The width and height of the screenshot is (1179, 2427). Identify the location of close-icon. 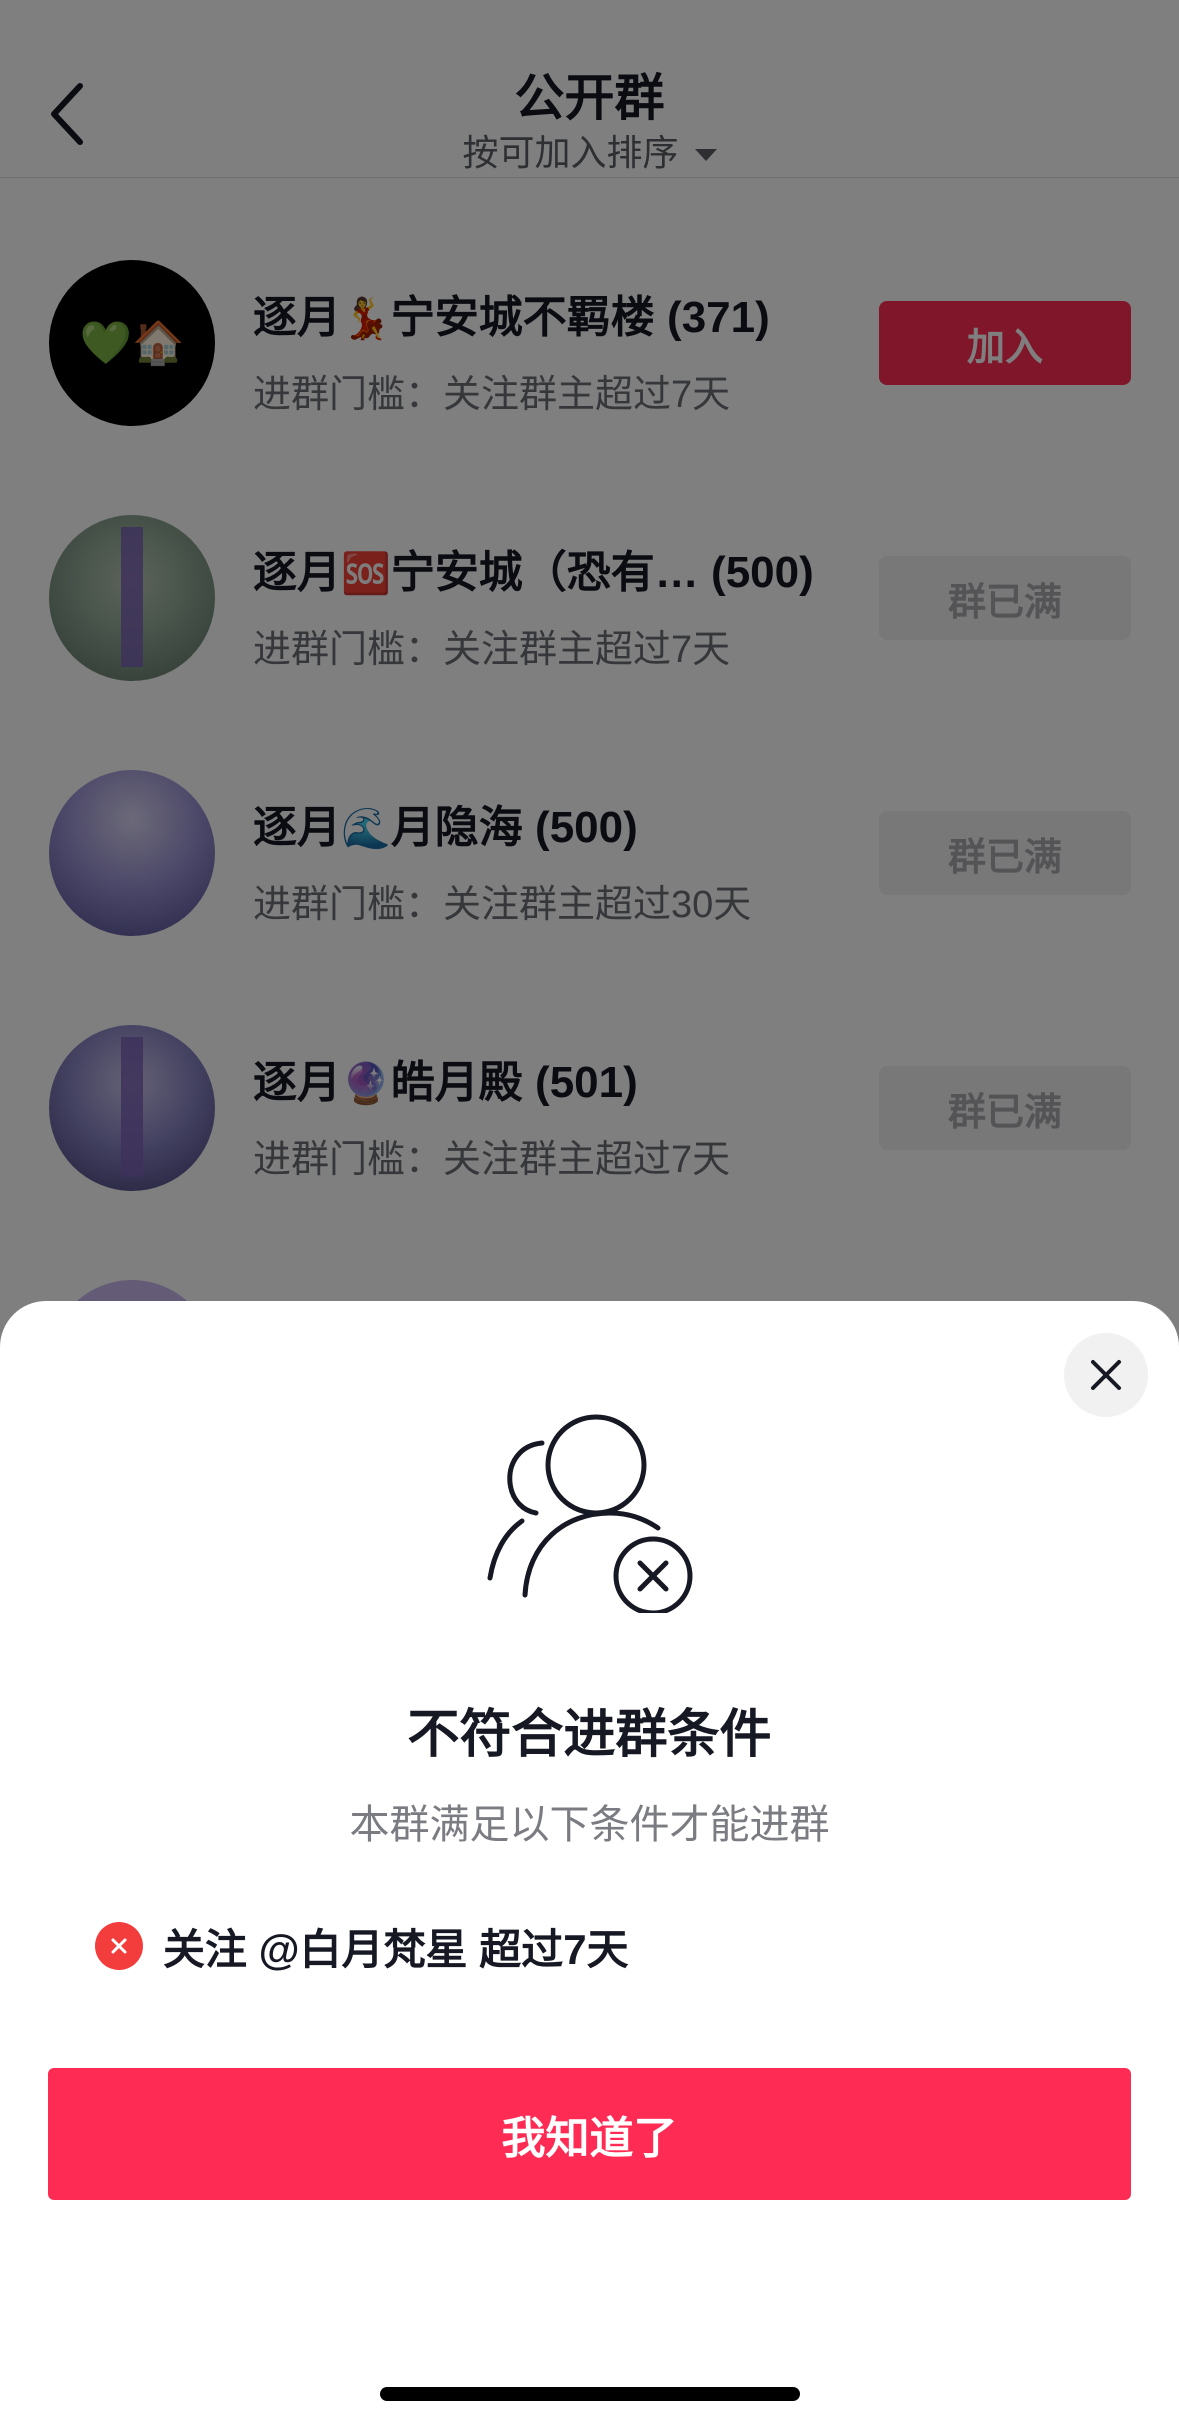
(1106, 1375).